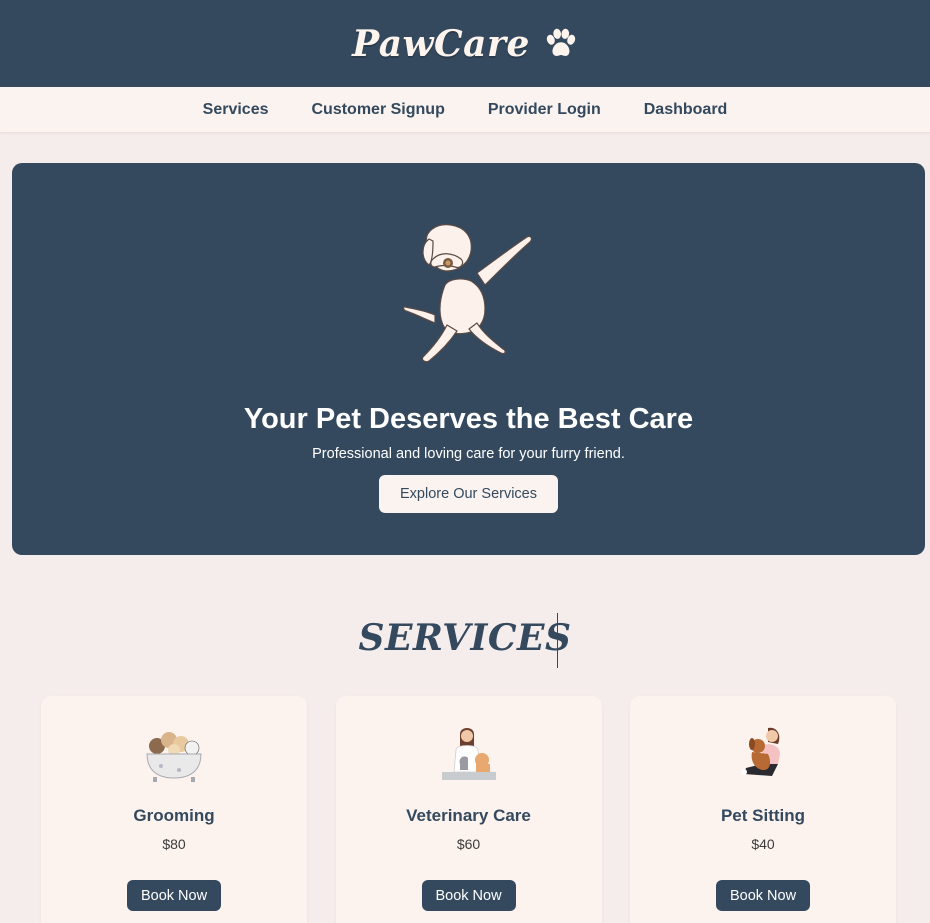  Describe the element at coordinates (763, 895) in the screenshot. I see `book-pet-sitting-button: Book Now` at that location.